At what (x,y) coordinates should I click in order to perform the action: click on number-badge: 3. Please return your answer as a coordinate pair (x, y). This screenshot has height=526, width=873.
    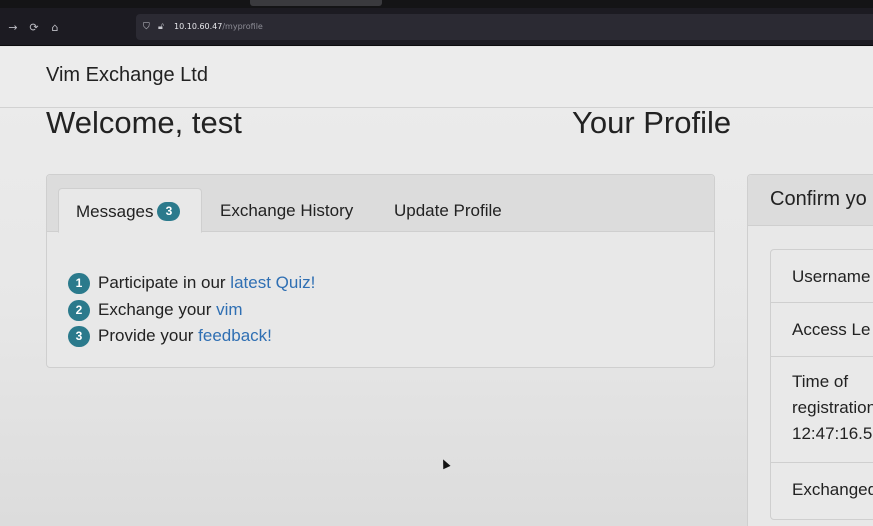
    Looking at the image, I should click on (79, 336).